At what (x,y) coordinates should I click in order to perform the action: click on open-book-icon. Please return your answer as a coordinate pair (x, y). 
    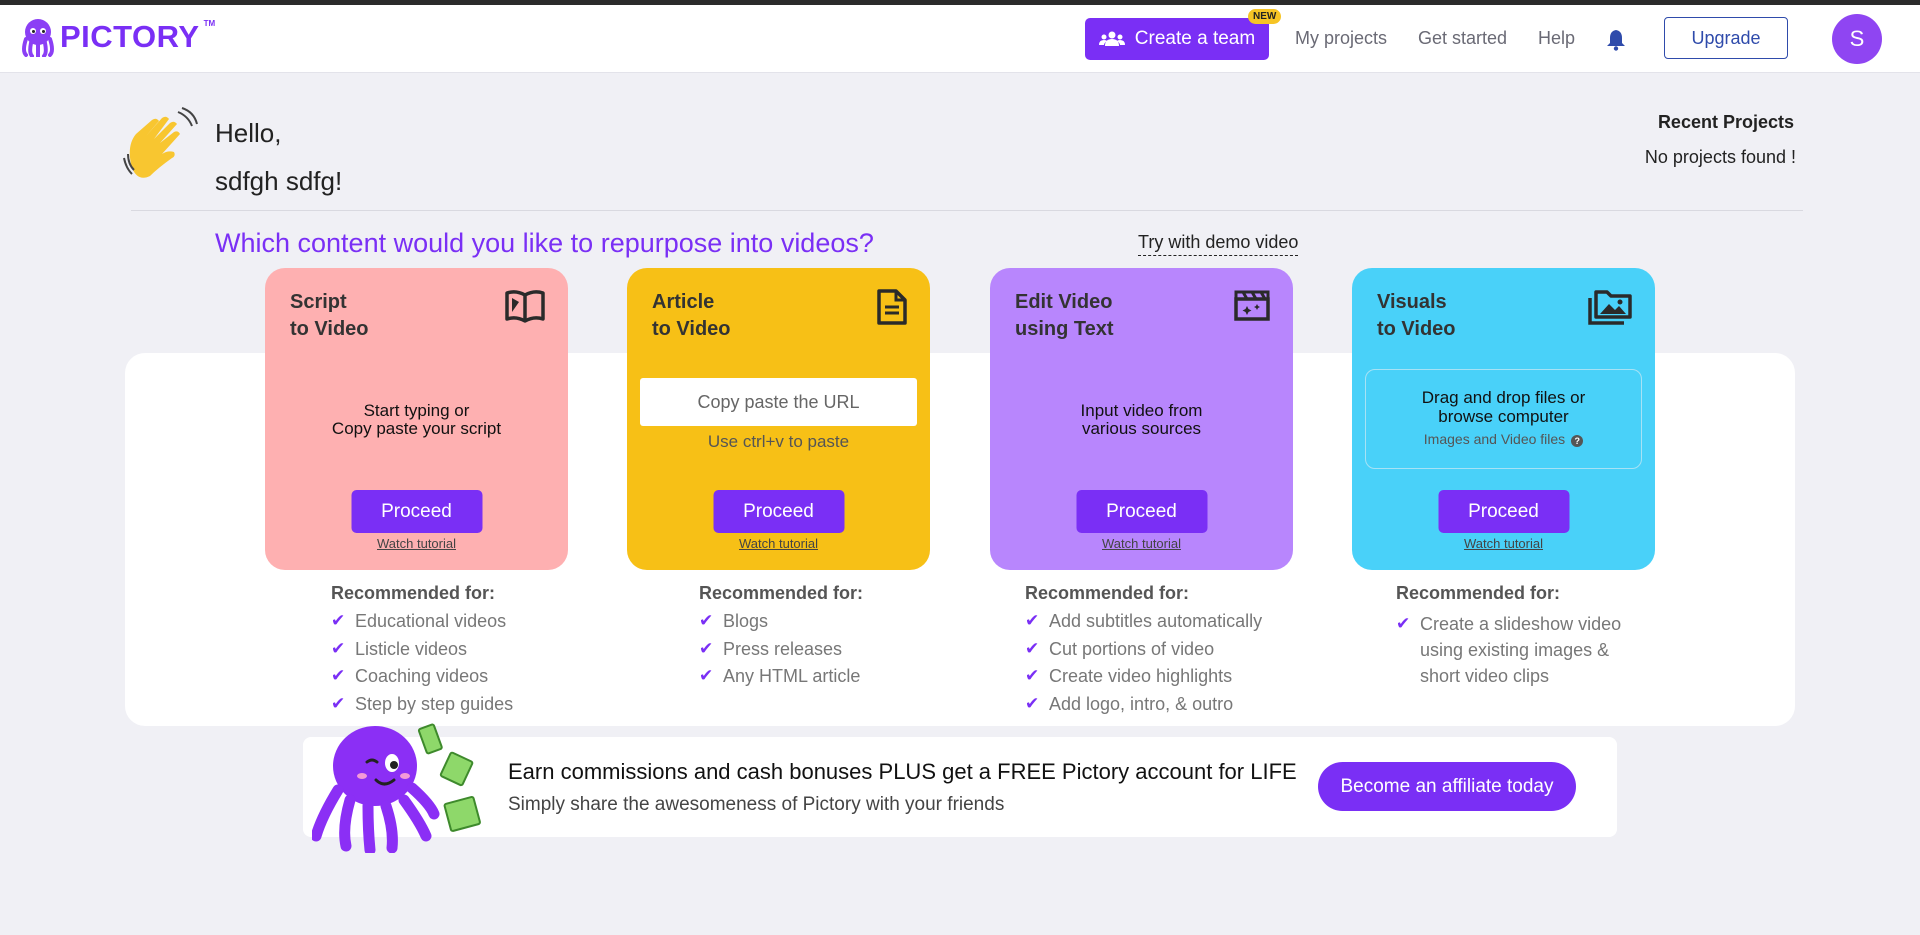
    Looking at the image, I should click on (525, 306).